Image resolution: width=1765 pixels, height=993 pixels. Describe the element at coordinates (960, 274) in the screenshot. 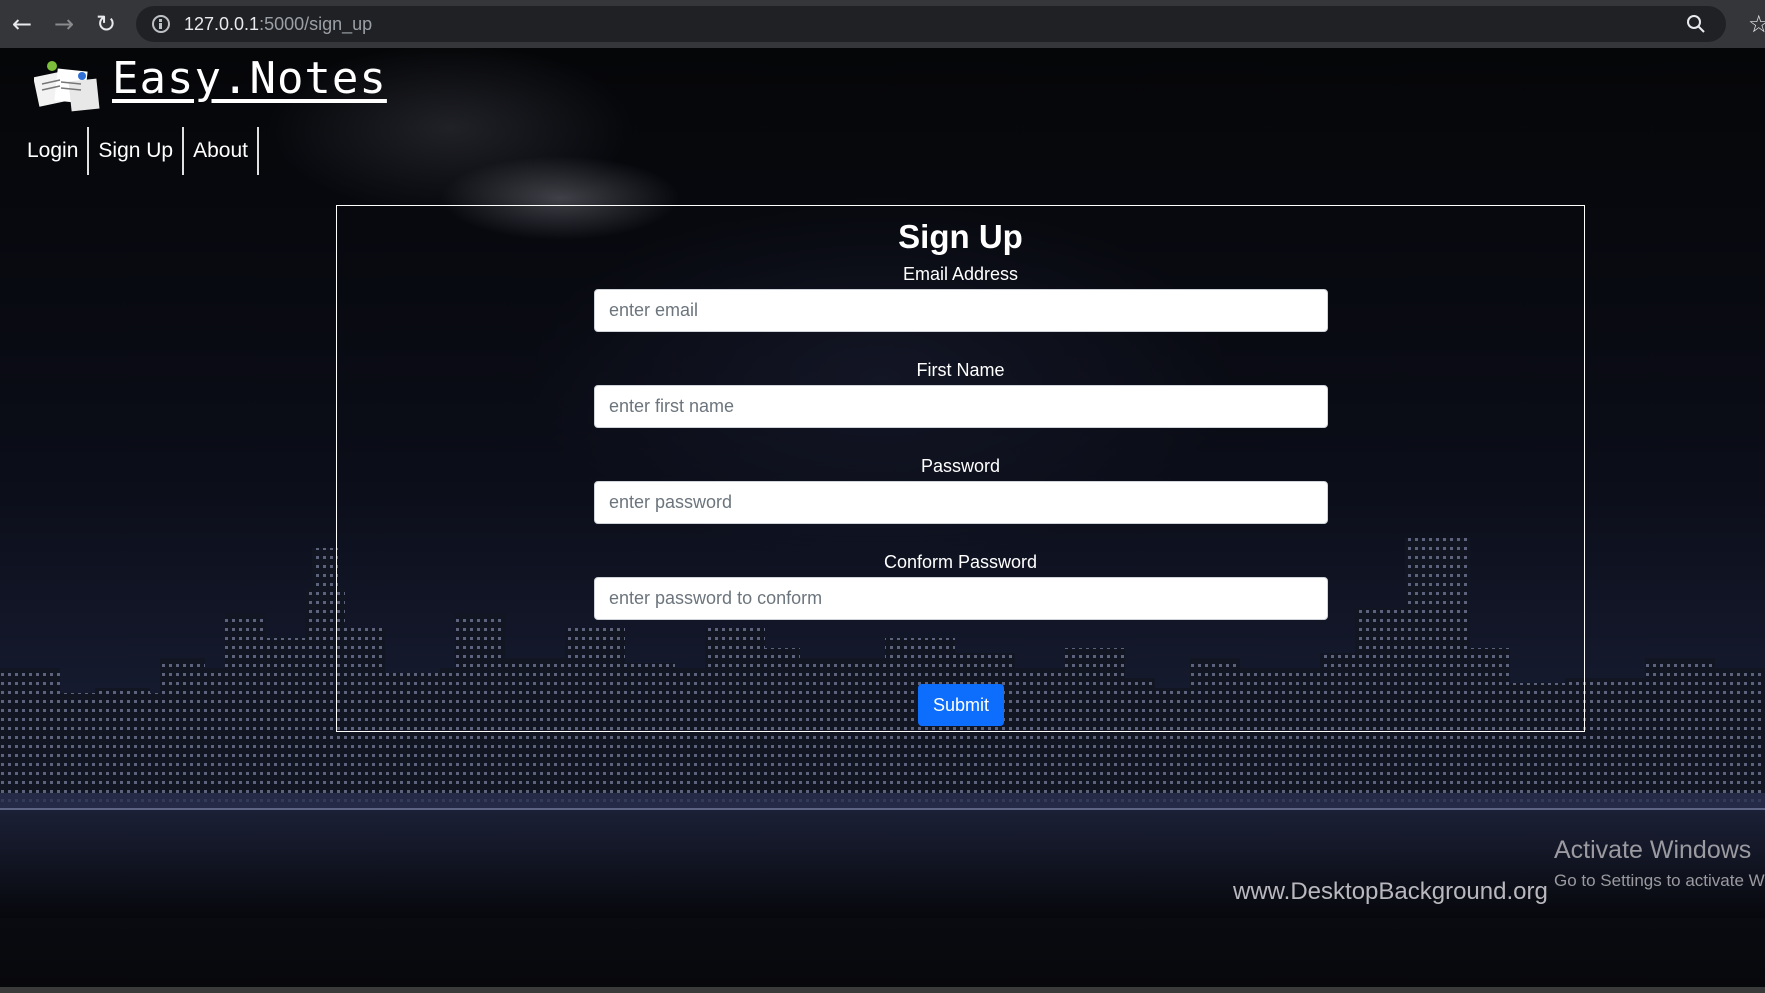

I see `email-label: Email Address` at that location.